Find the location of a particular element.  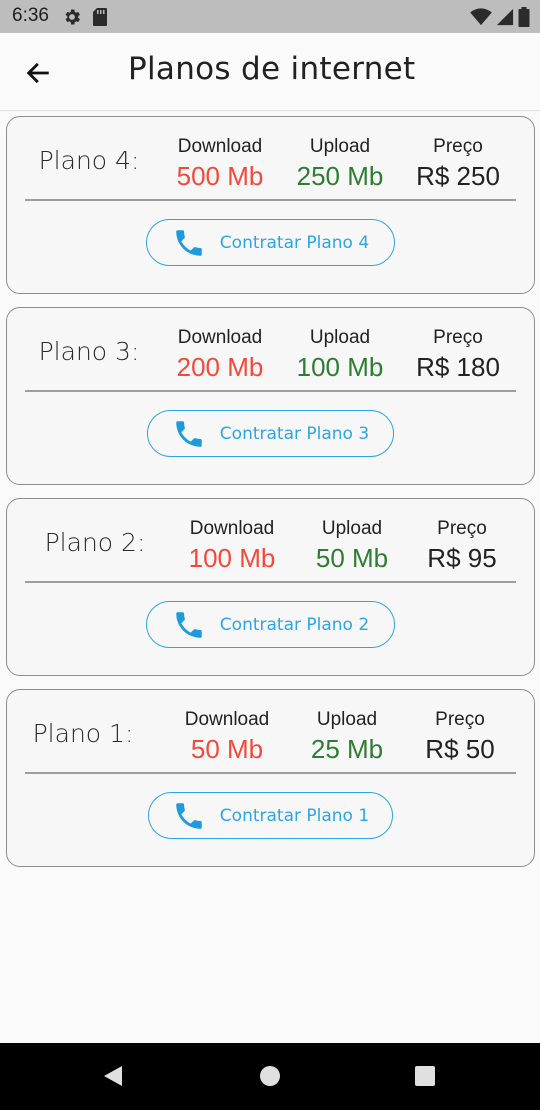

upload-metric: Upload 25 Mb is located at coordinates (347, 737).